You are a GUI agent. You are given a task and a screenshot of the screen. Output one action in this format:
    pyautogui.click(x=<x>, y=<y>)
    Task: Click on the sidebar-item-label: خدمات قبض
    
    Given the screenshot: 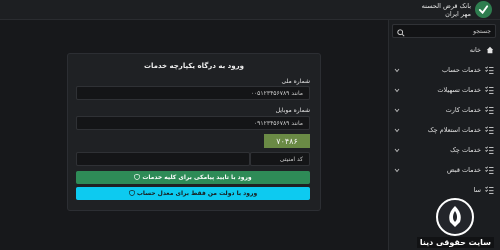 What is the action you would take?
    pyautogui.click(x=463, y=170)
    